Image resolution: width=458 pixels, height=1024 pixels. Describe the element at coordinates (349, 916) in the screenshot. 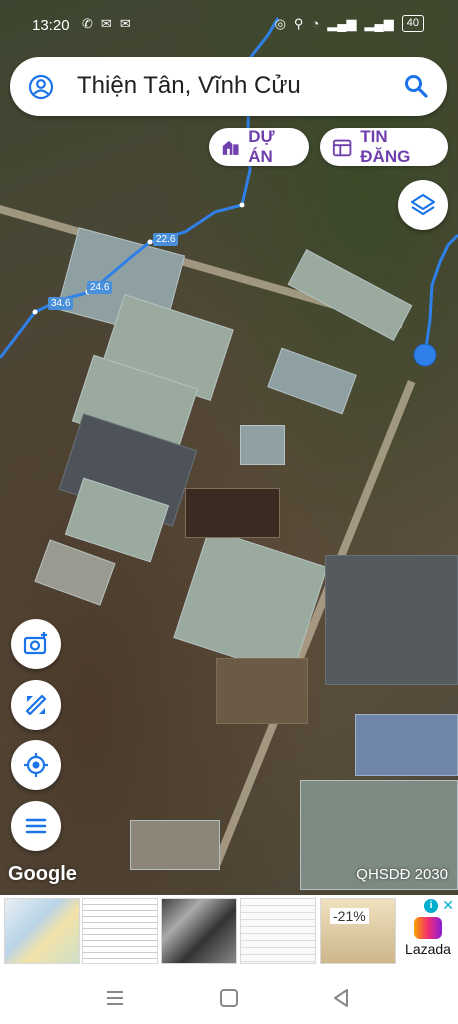

I see `discount-badge: -21%` at that location.